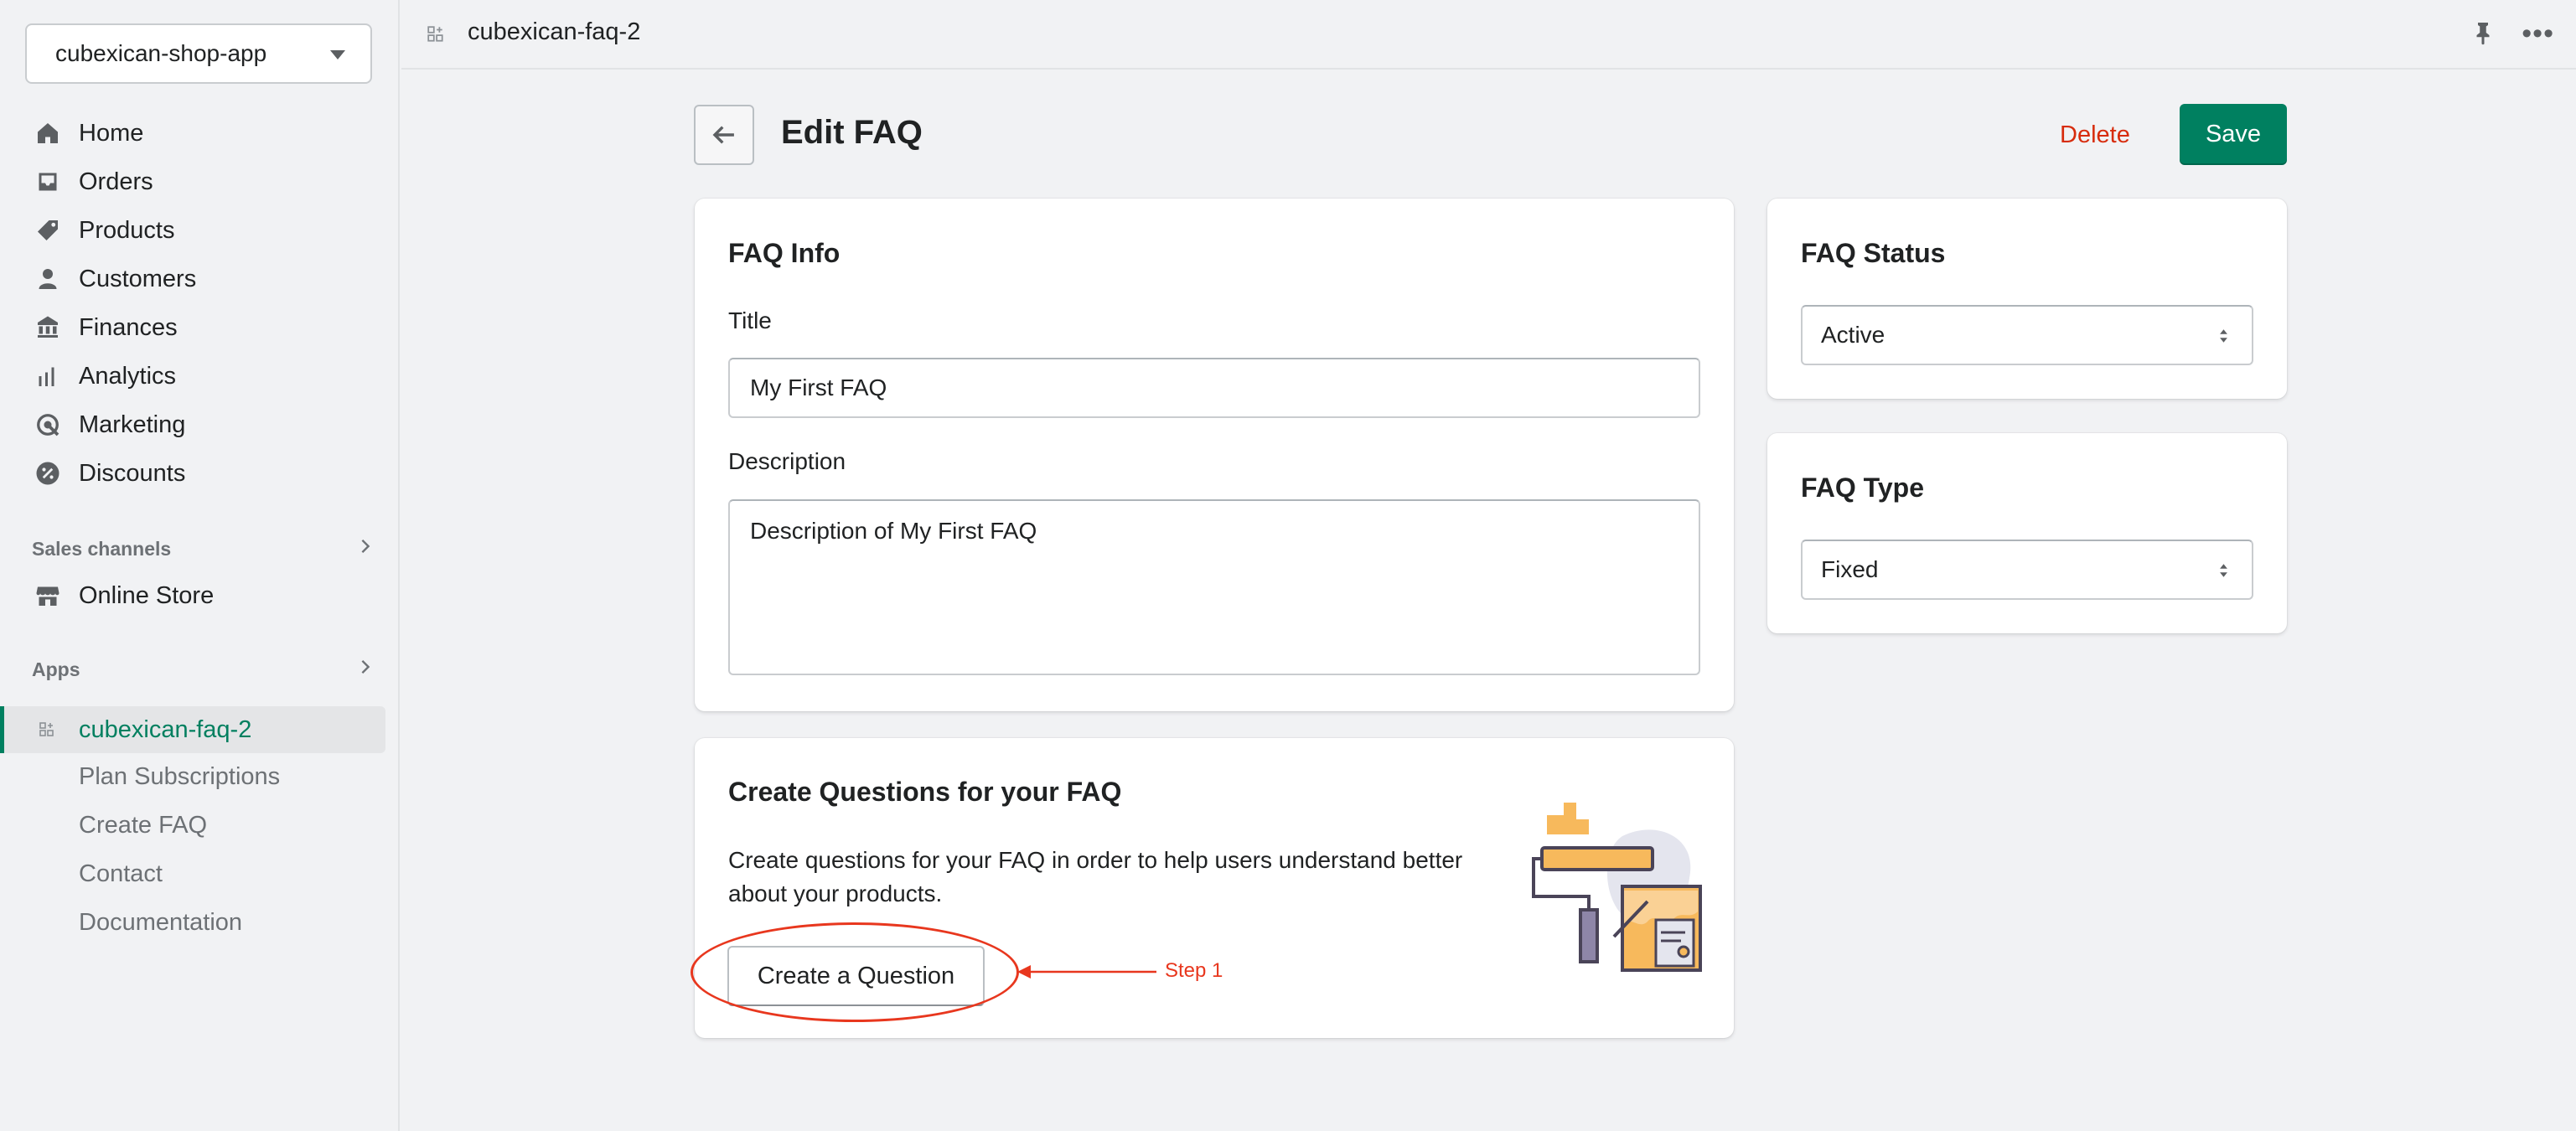  Describe the element at coordinates (200, 327) in the screenshot. I see `nav-finances: Finances` at that location.